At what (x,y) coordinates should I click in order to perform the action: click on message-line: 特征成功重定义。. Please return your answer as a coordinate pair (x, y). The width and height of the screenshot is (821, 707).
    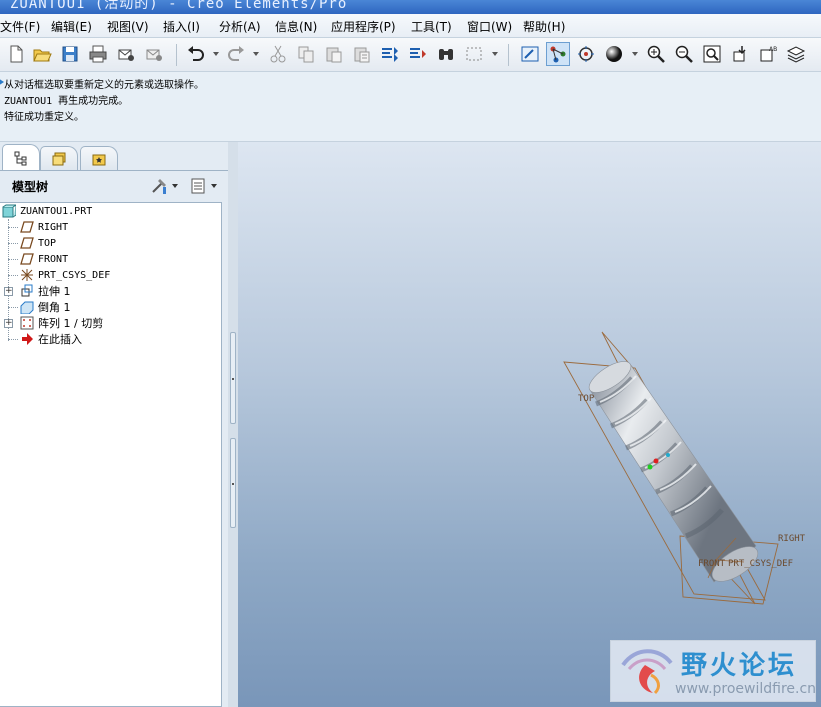
    Looking at the image, I should click on (44, 117).